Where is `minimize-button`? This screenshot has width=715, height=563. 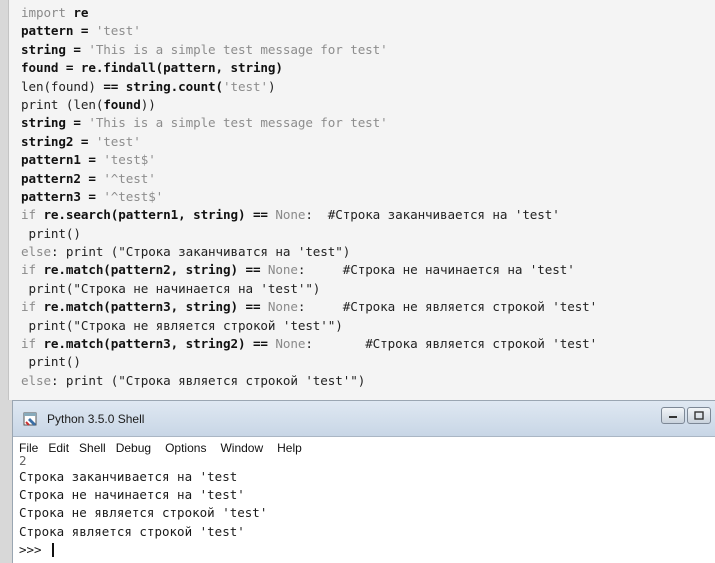
minimize-button is located at coordinates (673, 415).